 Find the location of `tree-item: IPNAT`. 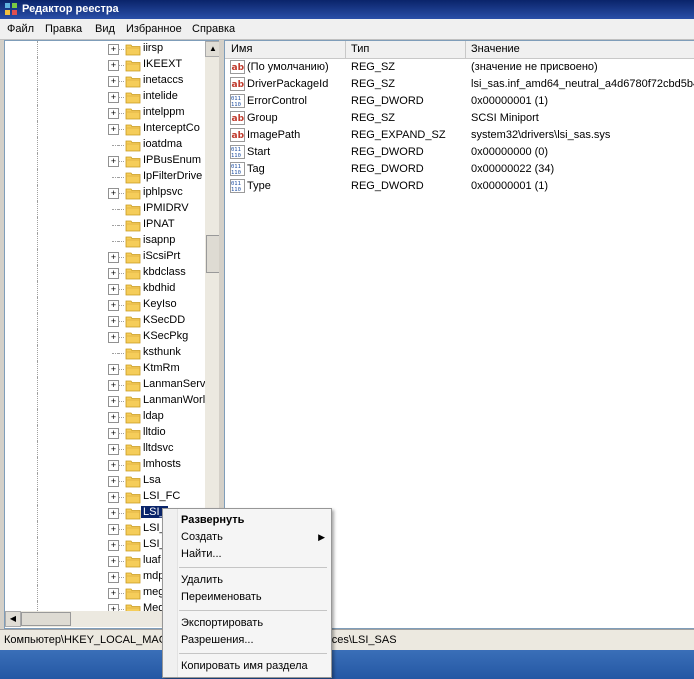

tree-item: IPNAT is located at coordinates (105, 225).